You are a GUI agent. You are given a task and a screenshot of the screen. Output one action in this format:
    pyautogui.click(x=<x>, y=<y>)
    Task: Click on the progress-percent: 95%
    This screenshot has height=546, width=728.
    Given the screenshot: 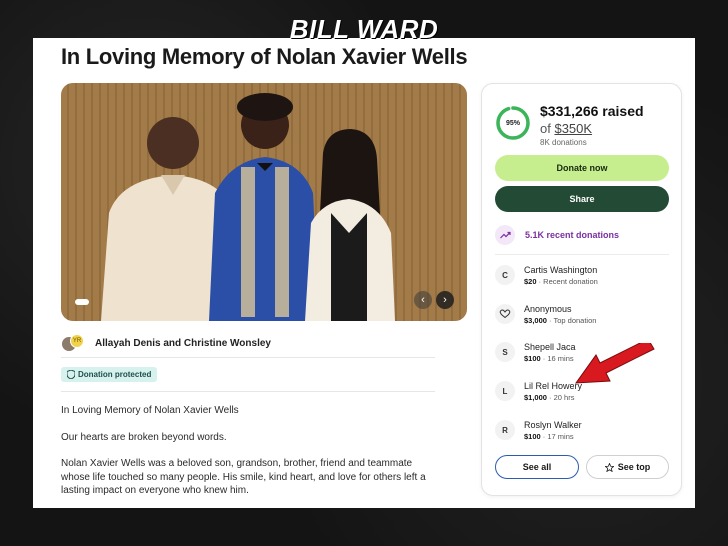 What is the action you would take?
    pyautogui.click(x=512, y=123)
    